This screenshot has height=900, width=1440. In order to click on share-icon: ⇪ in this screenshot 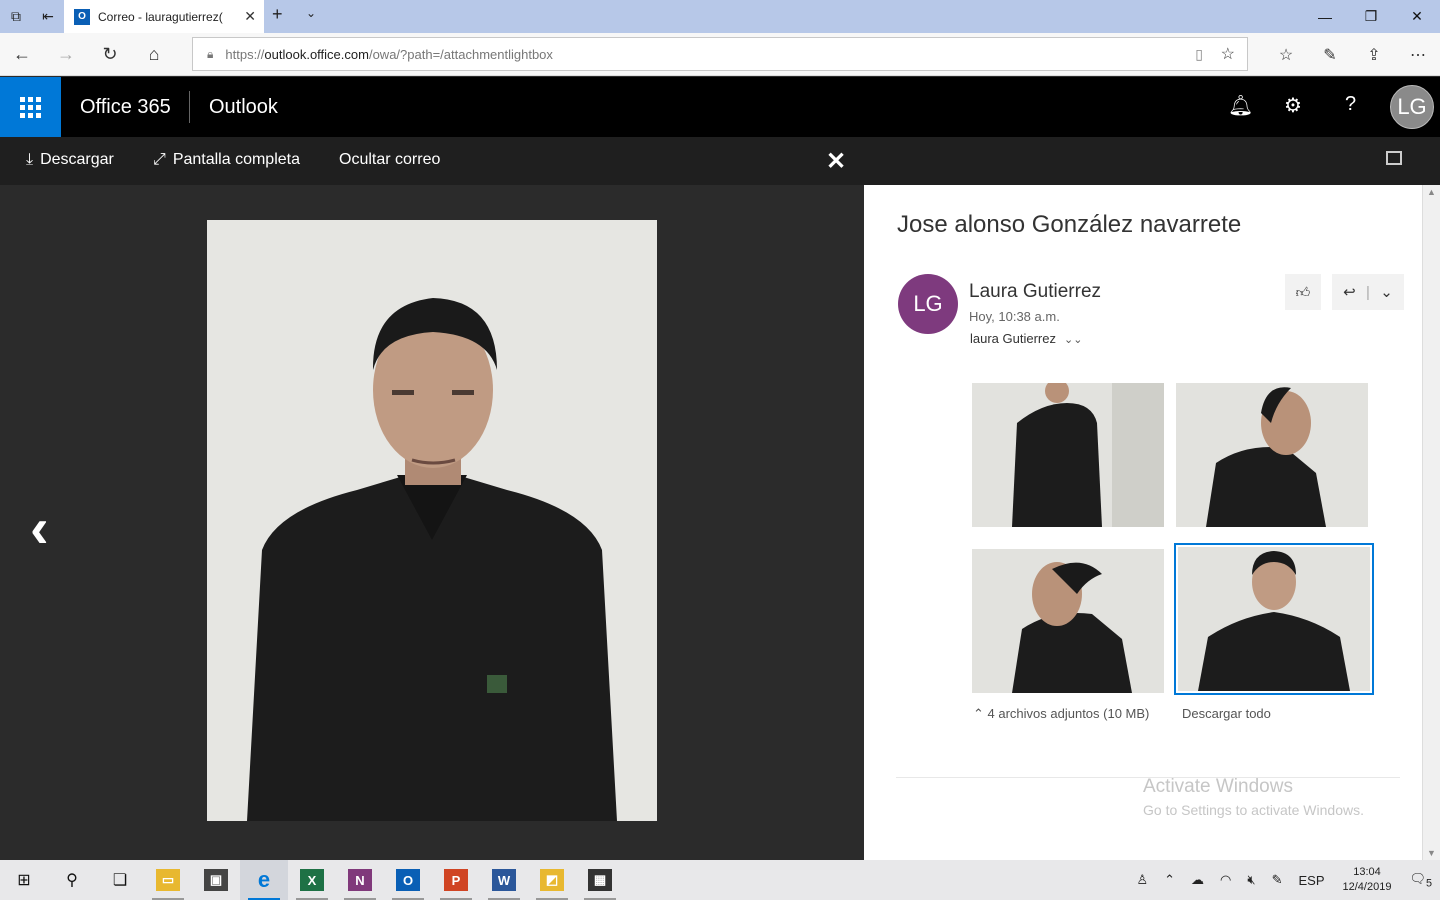, I will do `click(1374, 54)`.